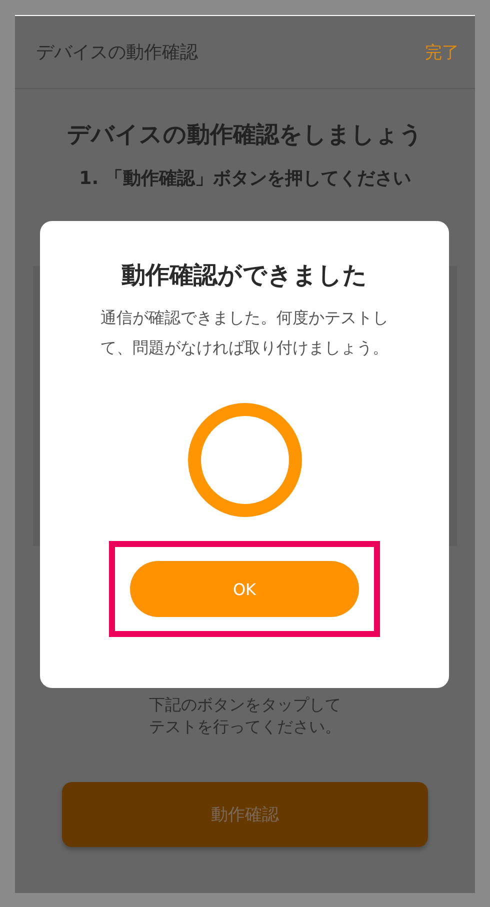 The image size is (490, 907). I want to click on ok-button: OK, so click(244, 589).